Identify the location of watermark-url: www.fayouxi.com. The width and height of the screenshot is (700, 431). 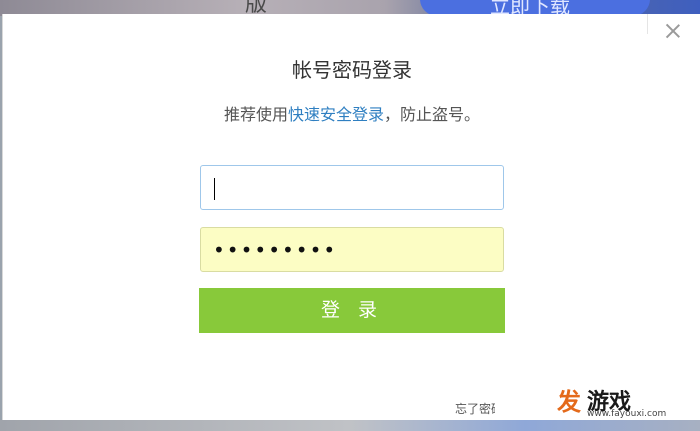
(627, 414).